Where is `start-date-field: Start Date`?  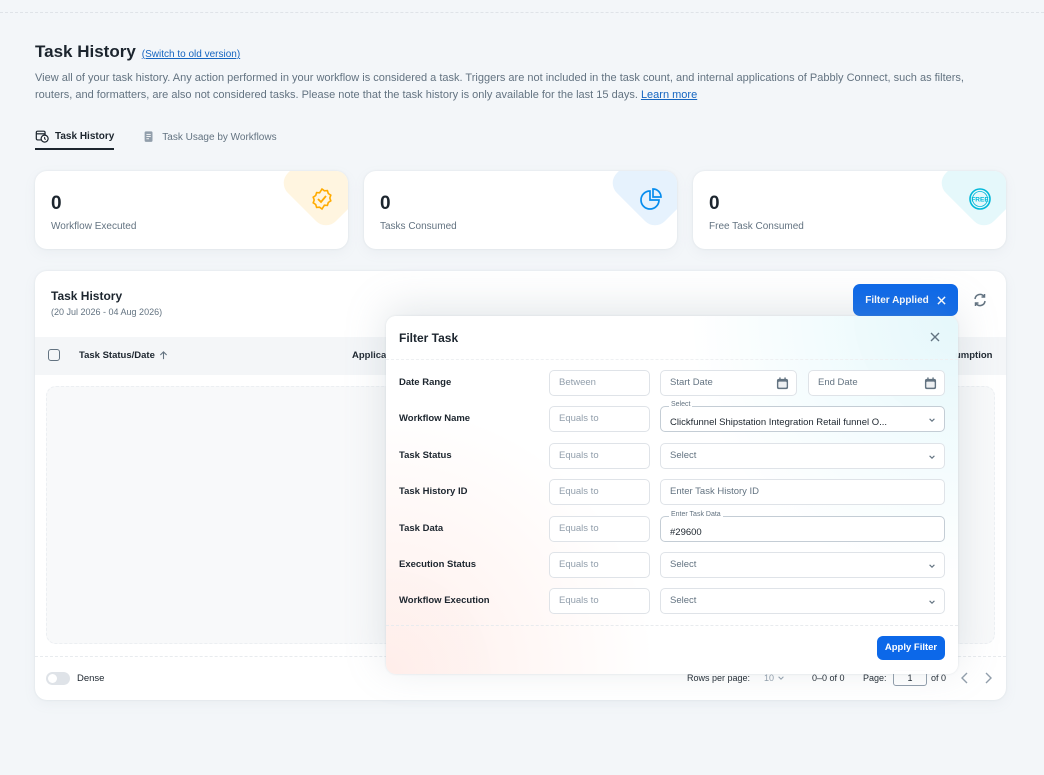 start-date-field: Start Date is located at coordinates (728, 383).